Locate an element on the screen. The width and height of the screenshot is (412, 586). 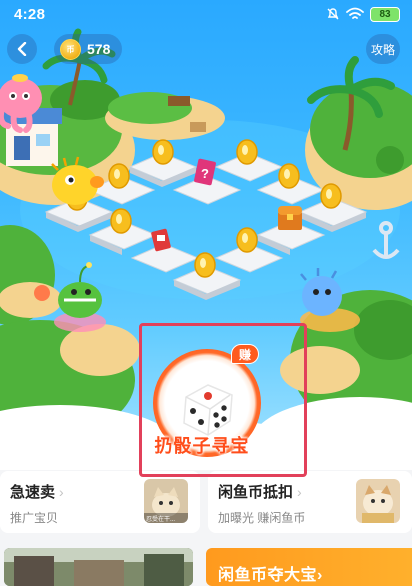
cat-photo-icon is located at coordinates (378, 501).